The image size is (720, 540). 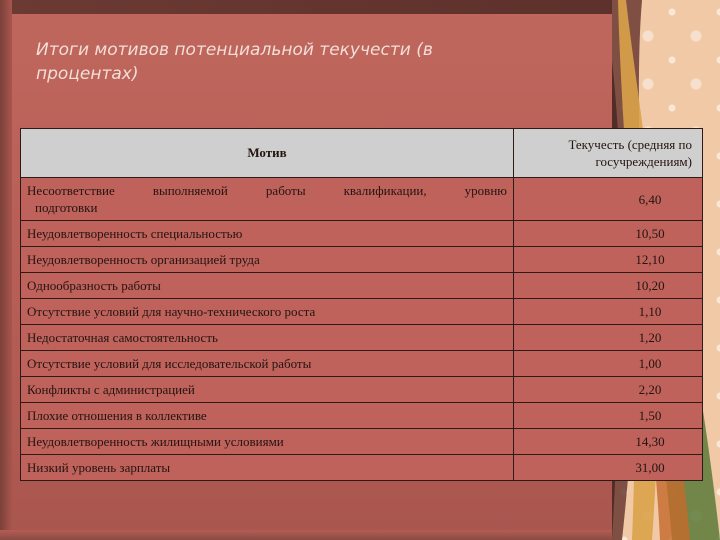 I want to click on rate-cell: 1,20, so click(x=608, y=337).